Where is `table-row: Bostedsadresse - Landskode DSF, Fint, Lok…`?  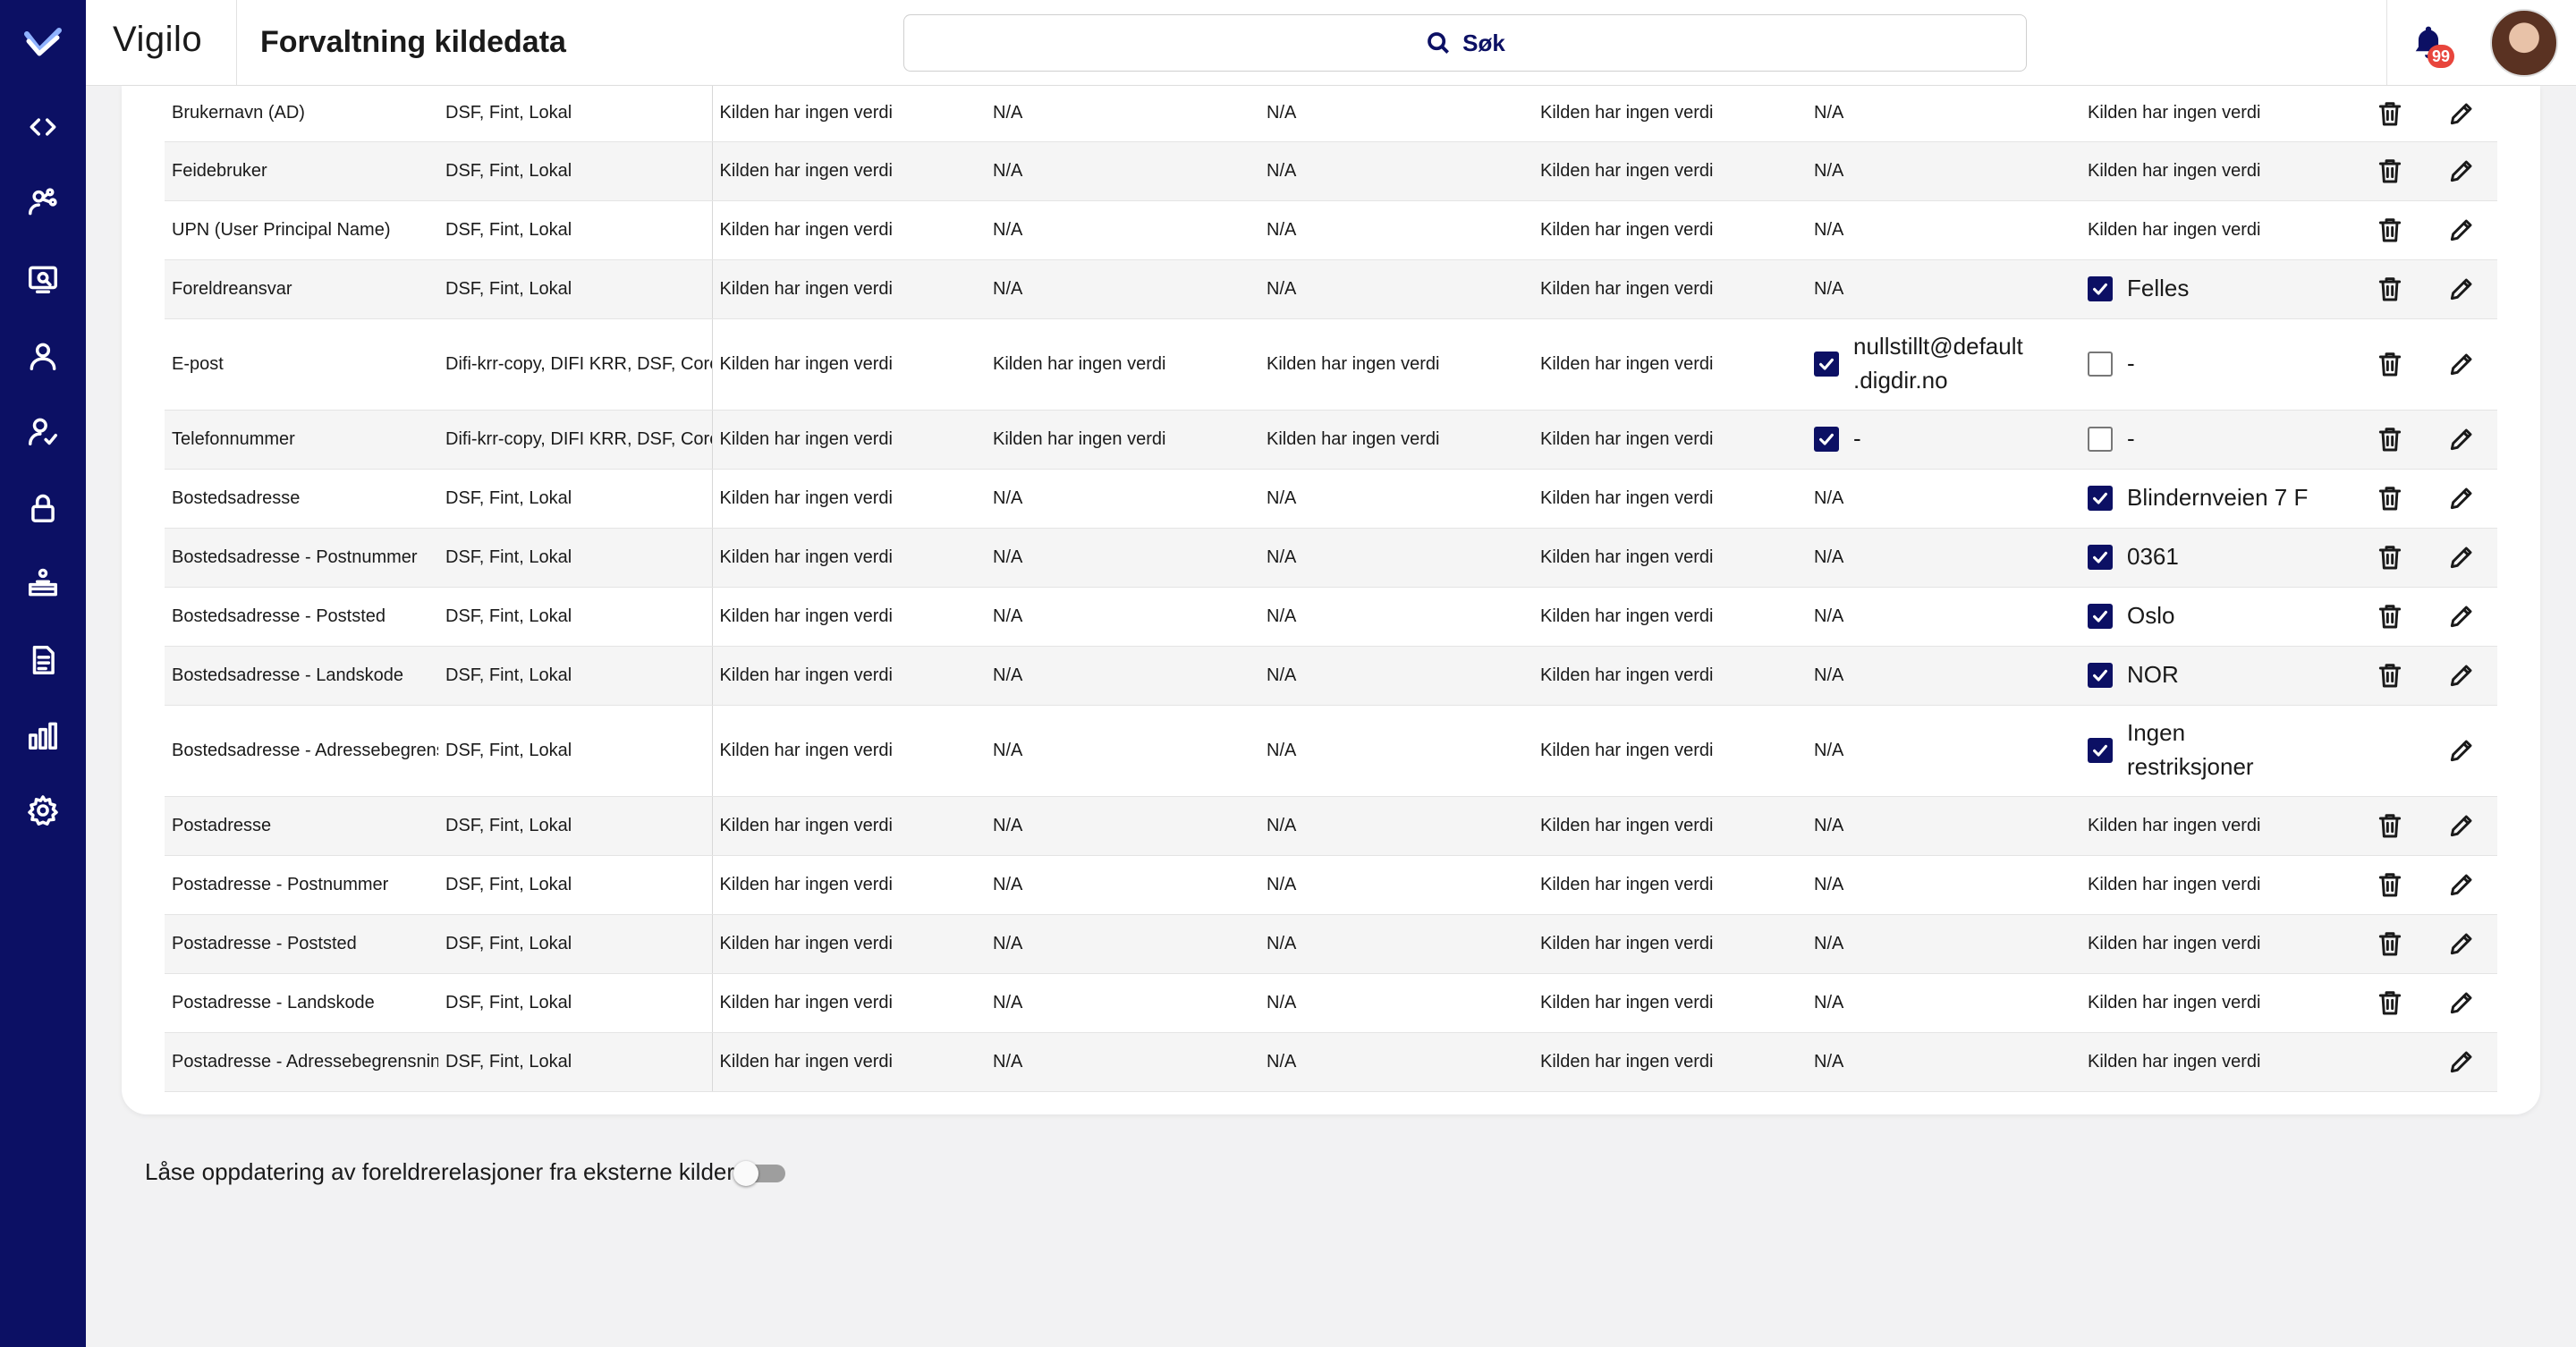
table-row: Bostedsadresse - Landskode DSF, Fint, Lok… is located at coordinates (1331, 676).